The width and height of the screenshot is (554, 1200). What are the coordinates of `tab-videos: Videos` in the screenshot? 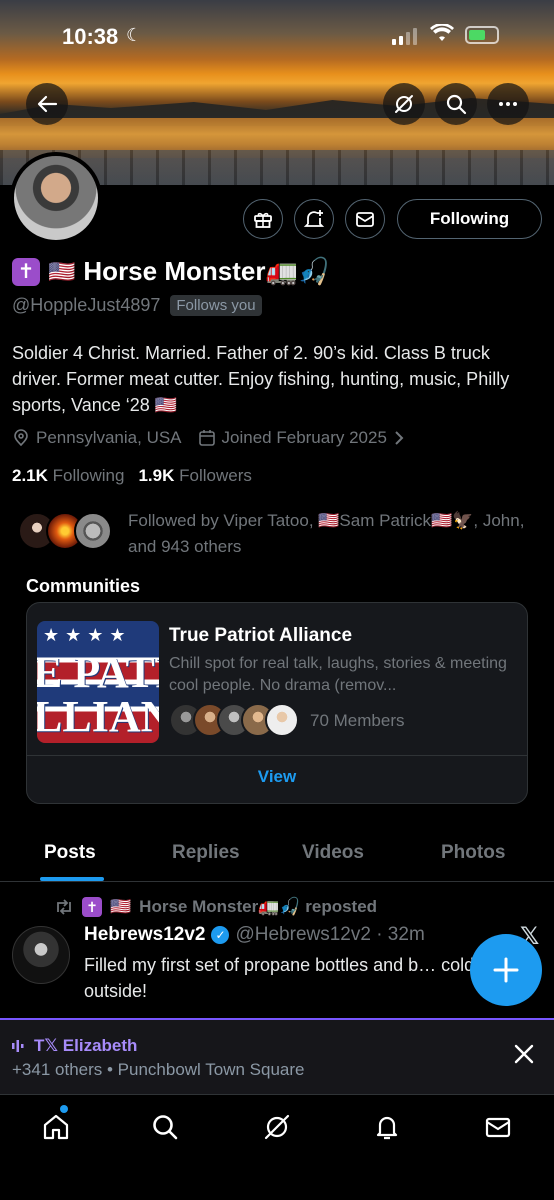 It's located at (333, 853).